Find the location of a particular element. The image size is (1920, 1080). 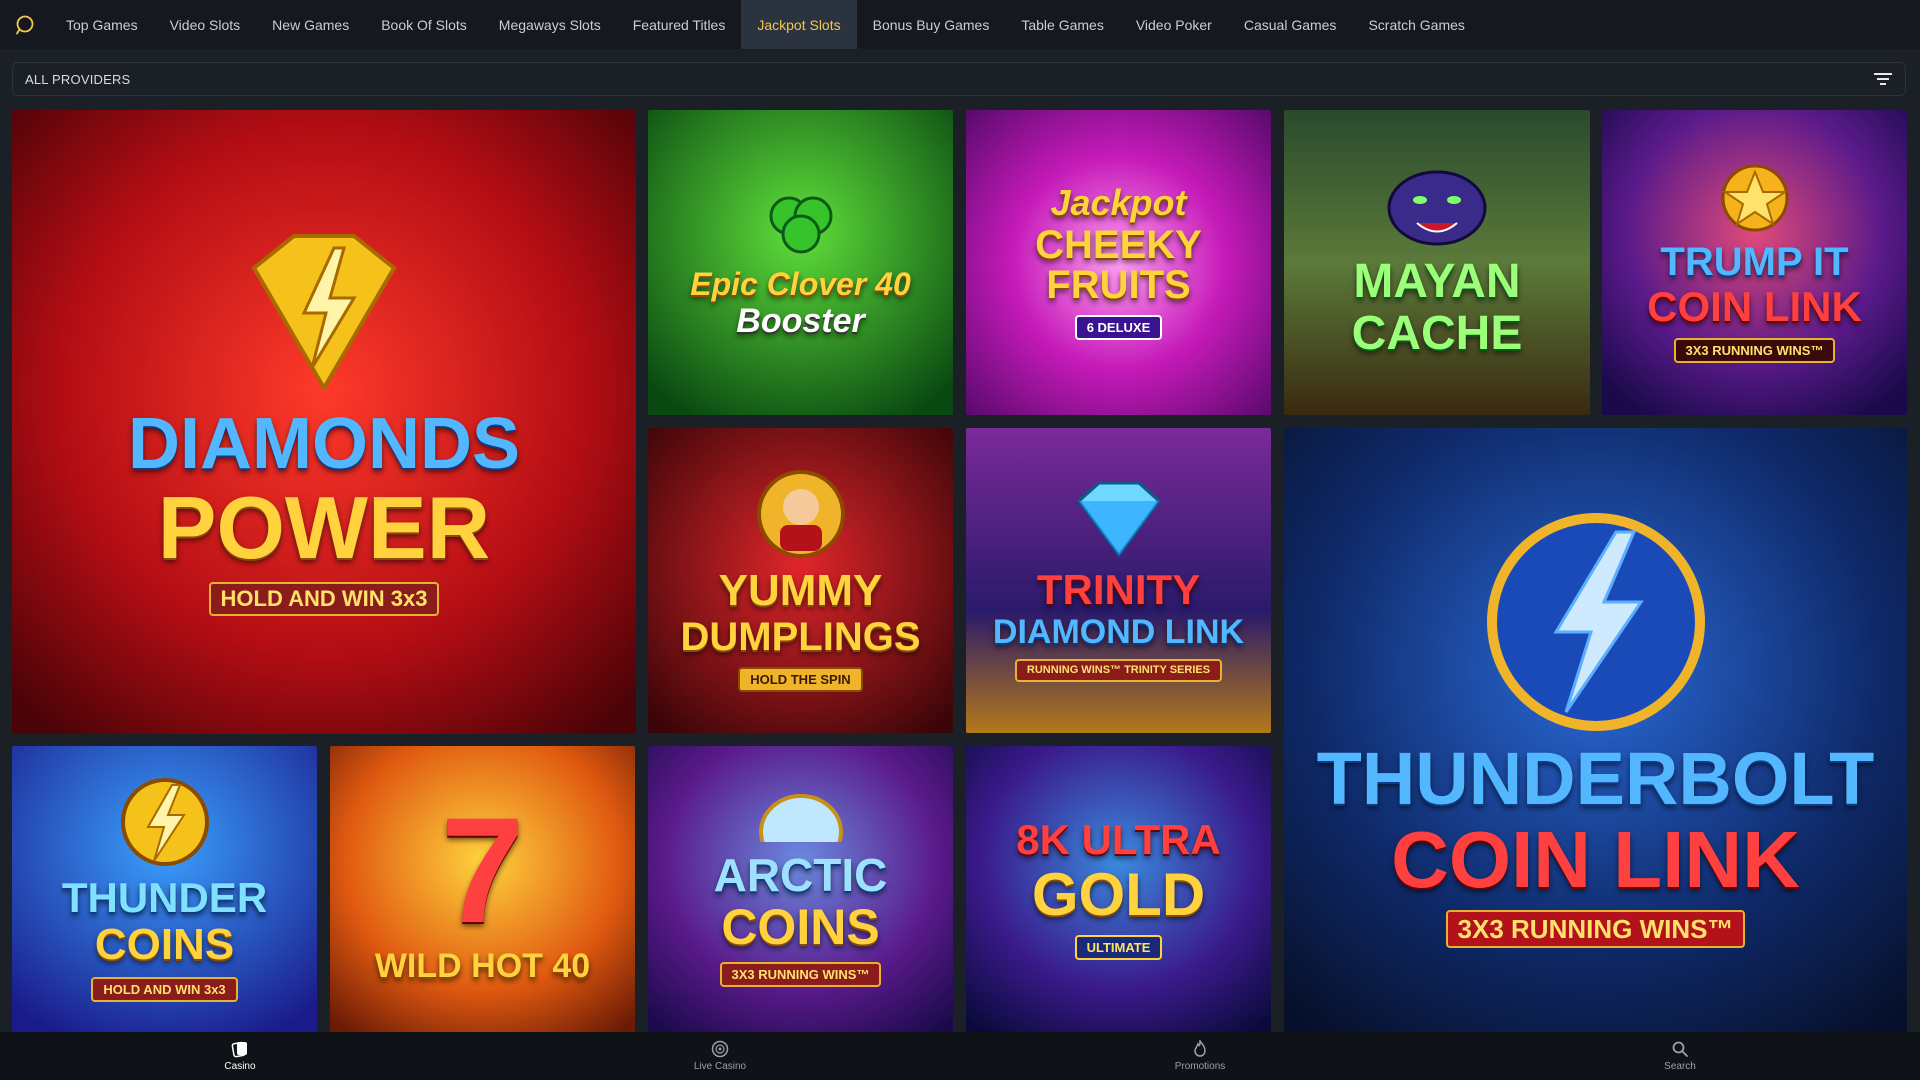

game-title-line1: YUMMY is located at coordinates (800, 590).